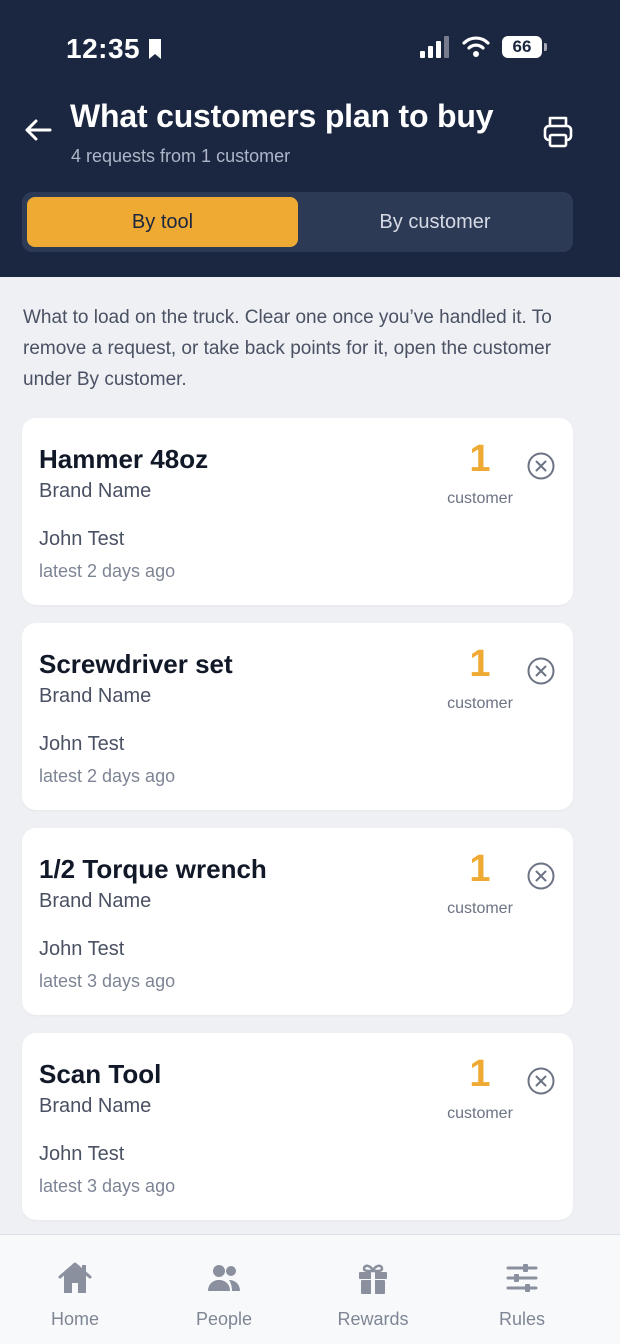  I want to click on tab-rewards: Rewards, so click(373, 1294).